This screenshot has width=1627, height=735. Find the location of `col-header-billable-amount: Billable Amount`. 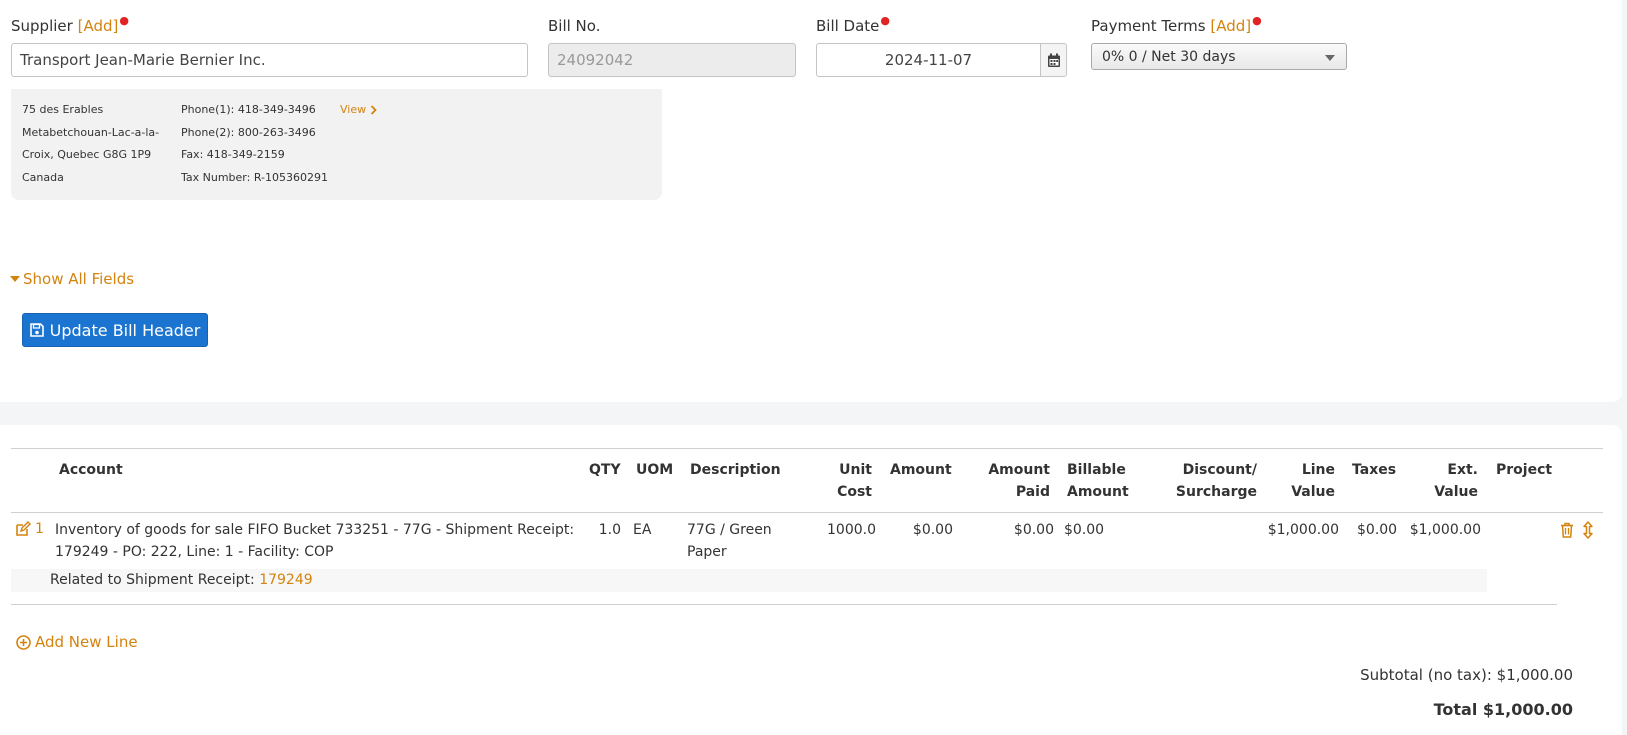

col-header-billable-amount: Billable Amount is located at coordinates (1098, 481).